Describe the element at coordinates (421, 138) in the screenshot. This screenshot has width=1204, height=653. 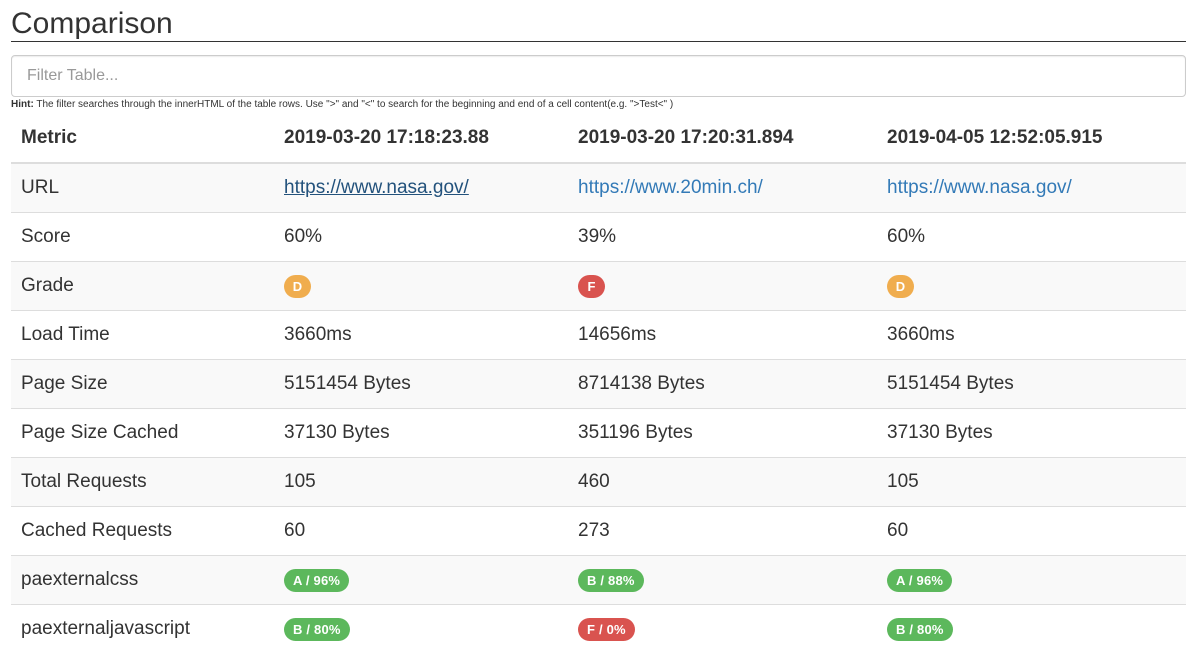
I see `header-run-1: 2019-03-20 17:18:23.88` at that location.